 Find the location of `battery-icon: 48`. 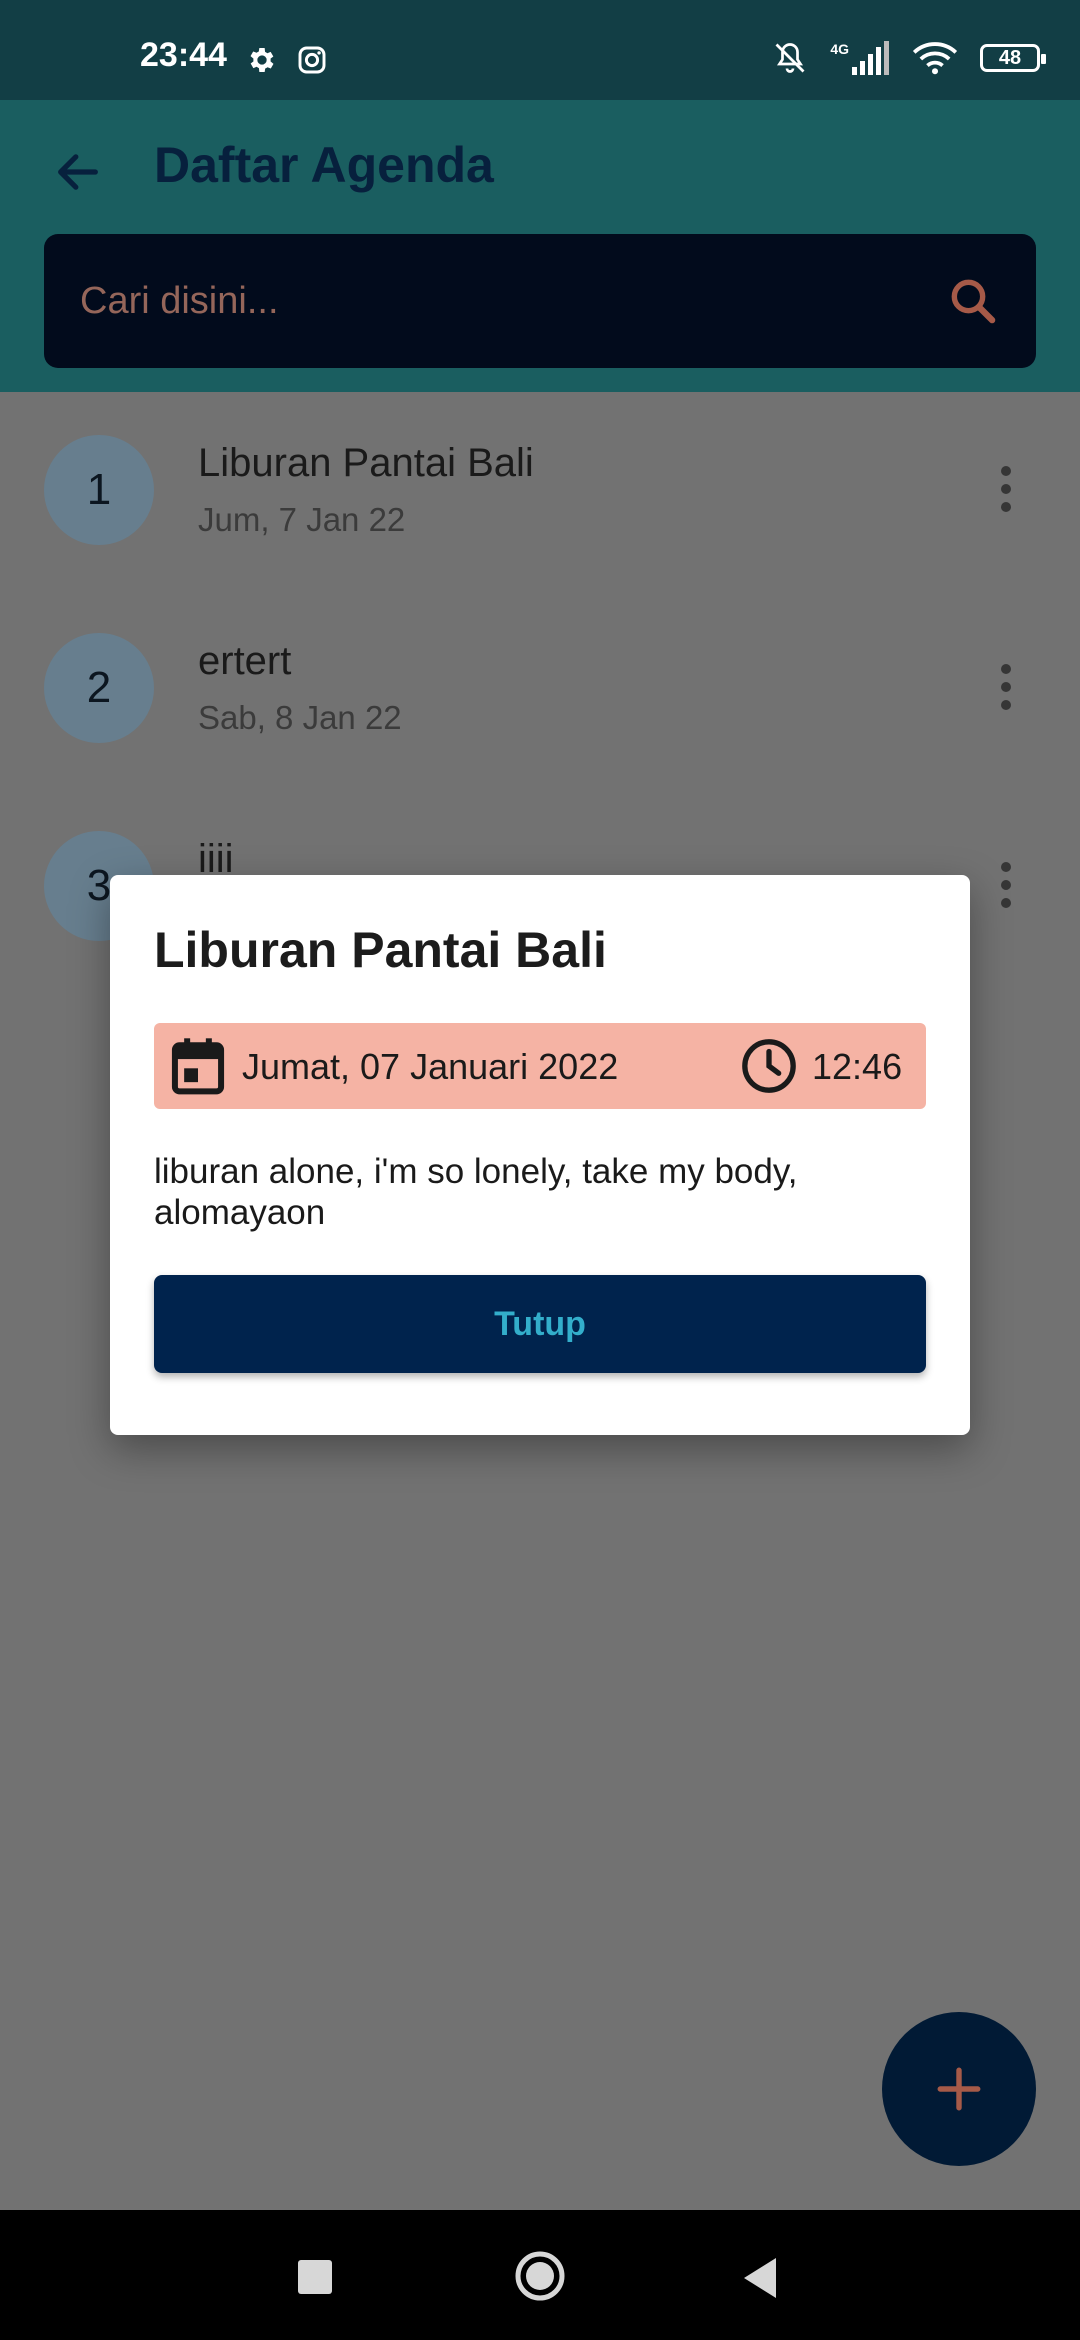

battery-icon: 48 is located at coordinates (1013, 58).